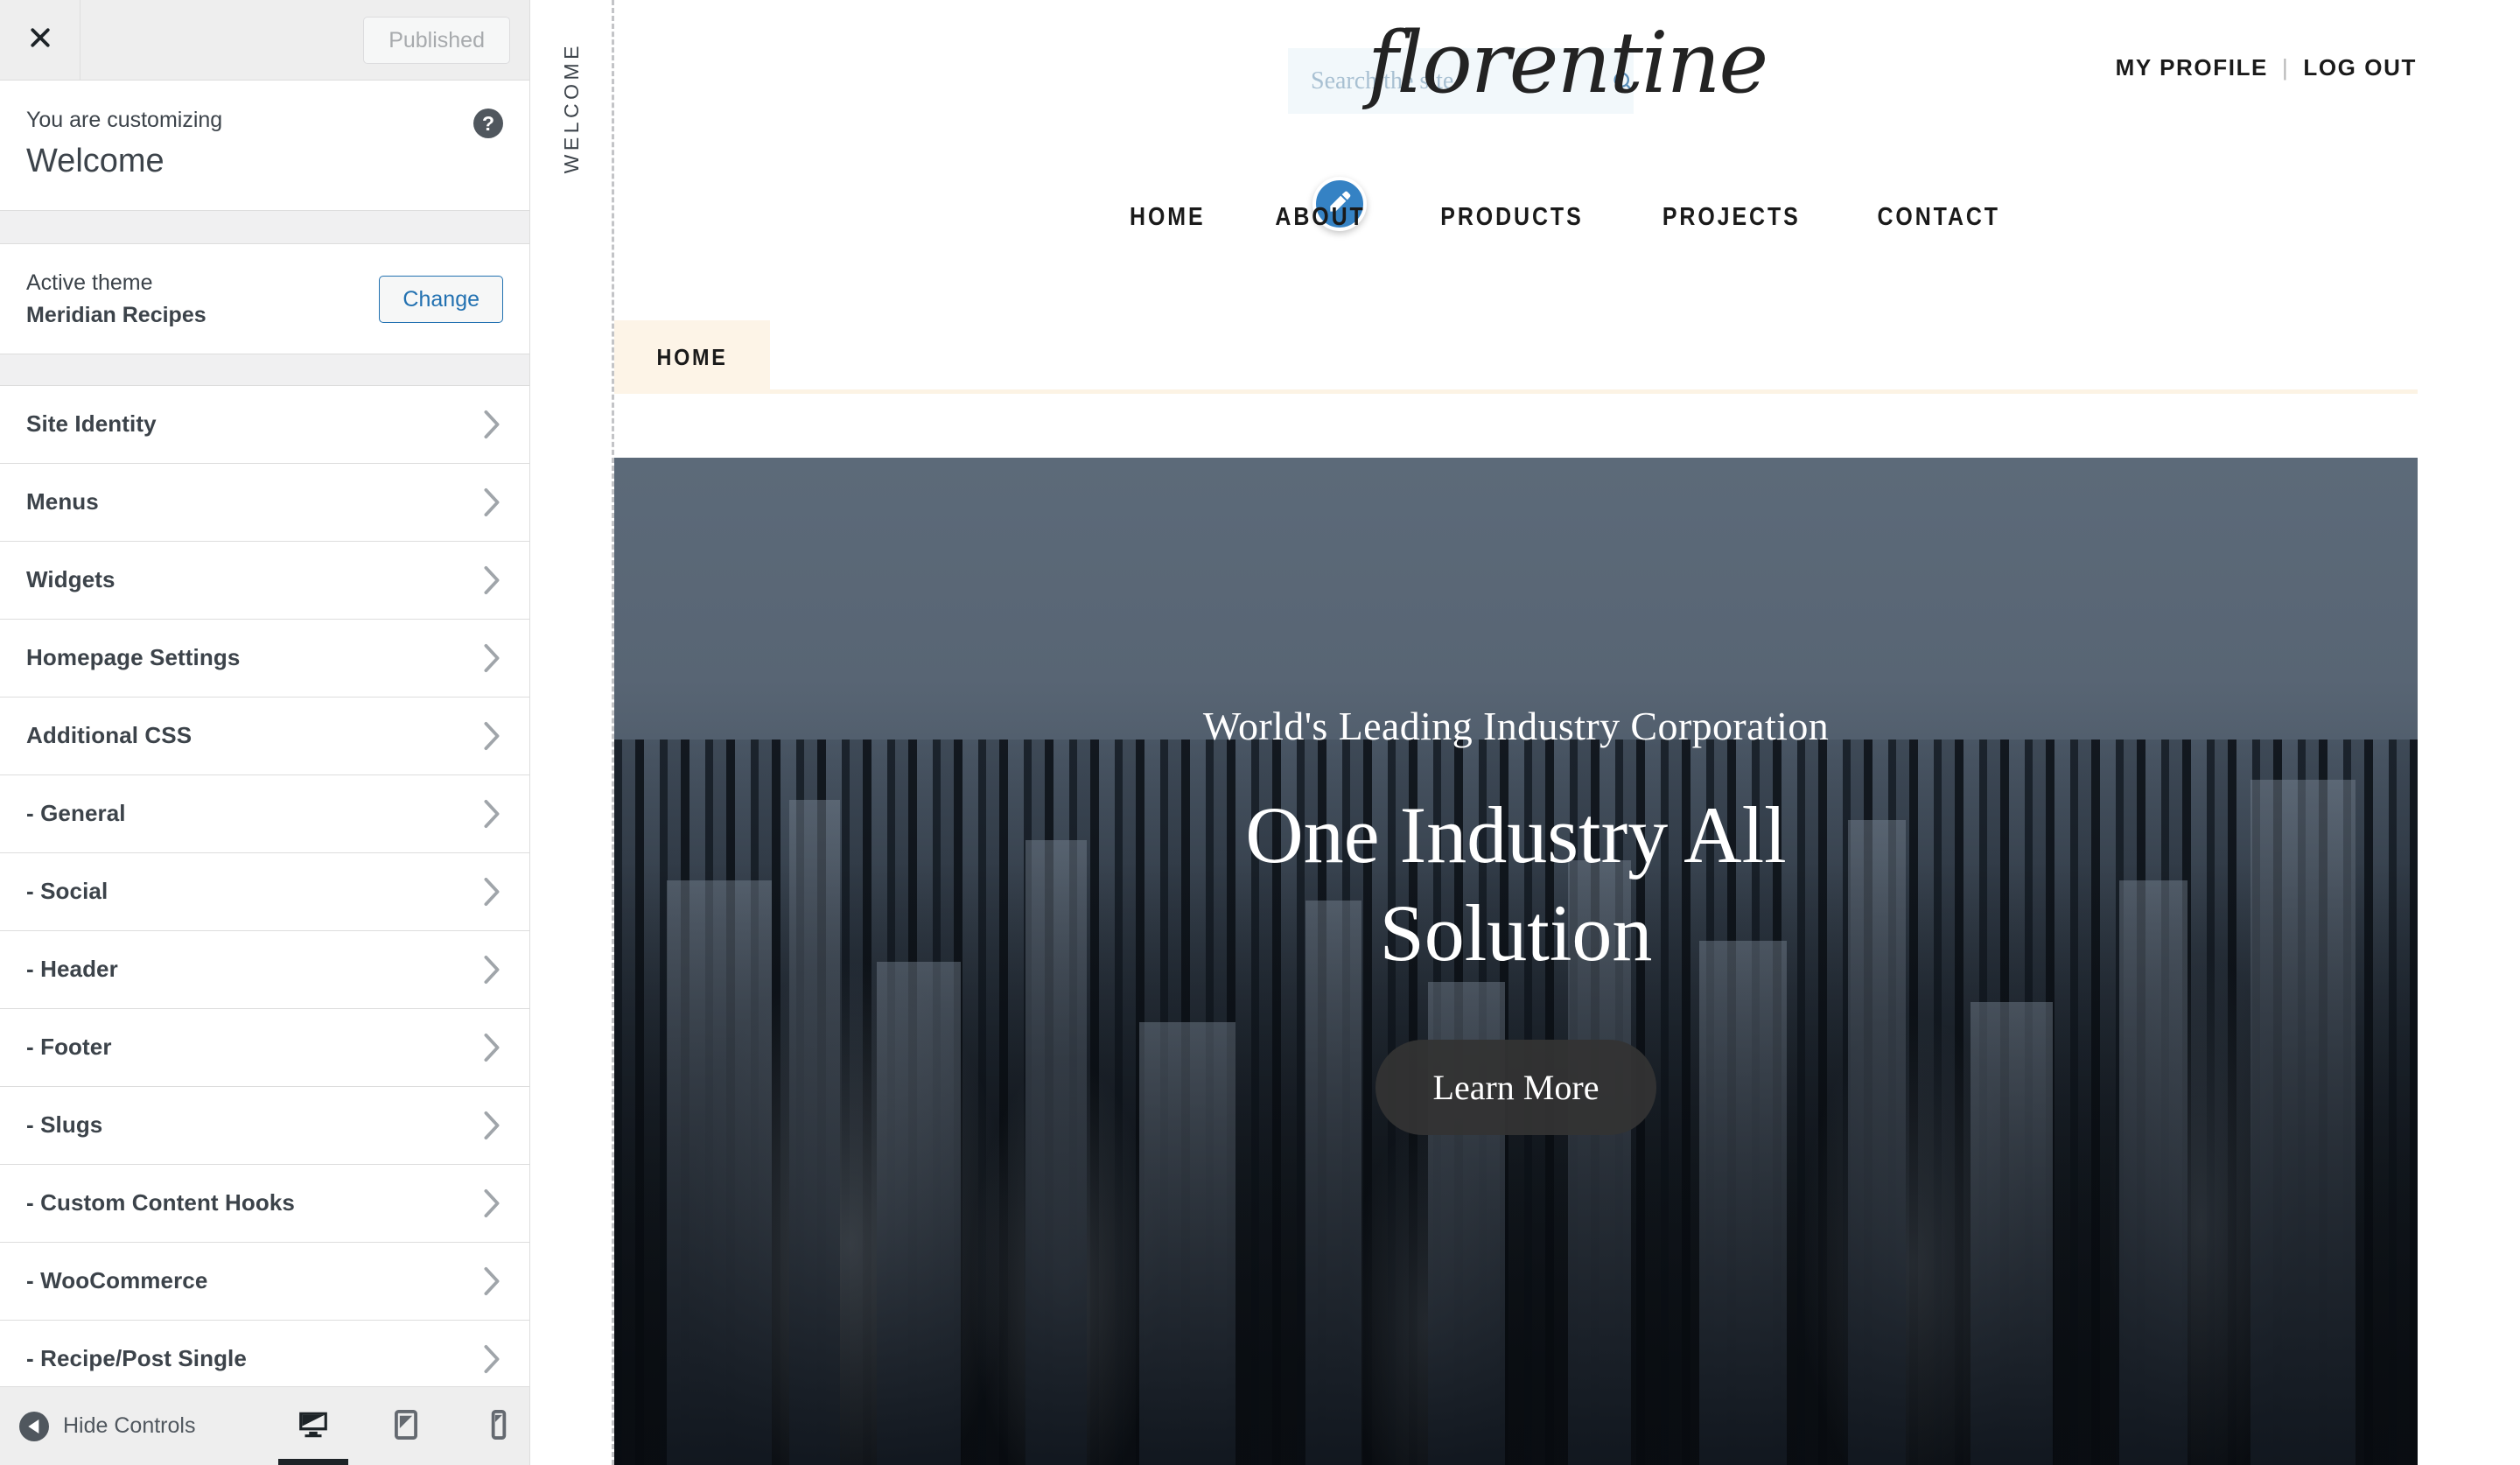 Image resolution: width=2520 pixels, height=1465 pixels. I want to click on account-links: MY PROFILE | LOG OUT, so click(2266, 67).